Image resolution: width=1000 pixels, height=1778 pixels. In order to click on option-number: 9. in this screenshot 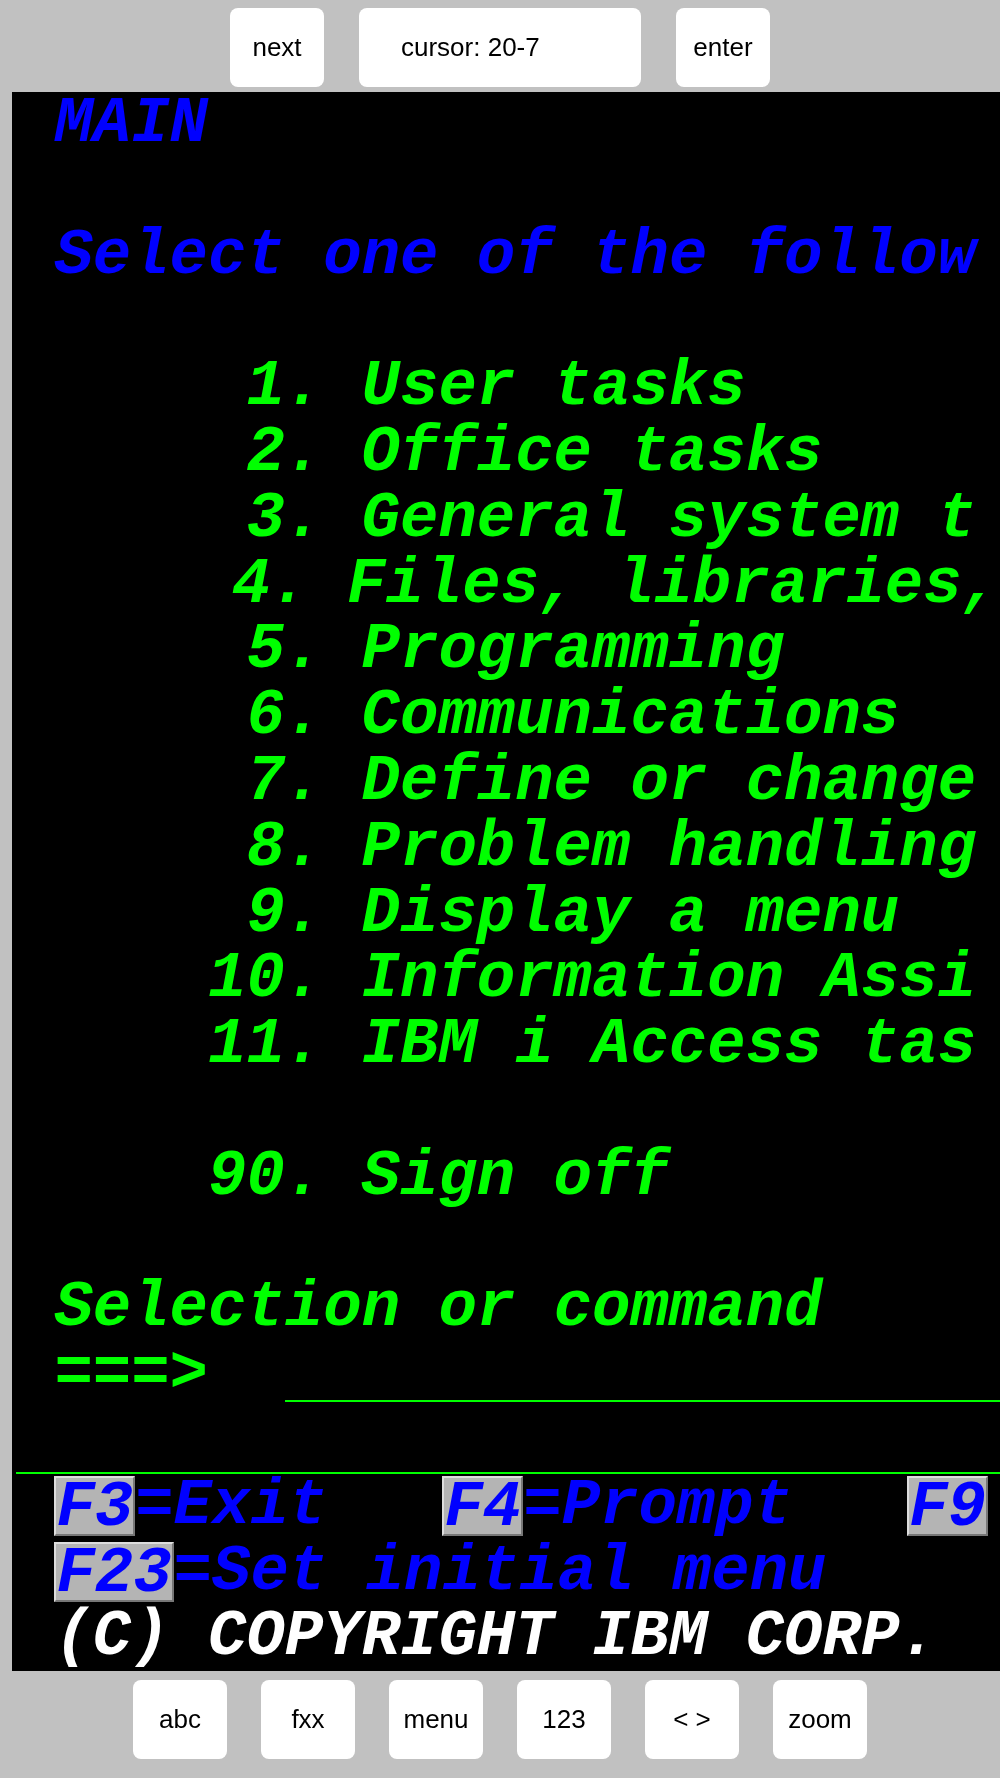, I will do `click(284, 914)`.